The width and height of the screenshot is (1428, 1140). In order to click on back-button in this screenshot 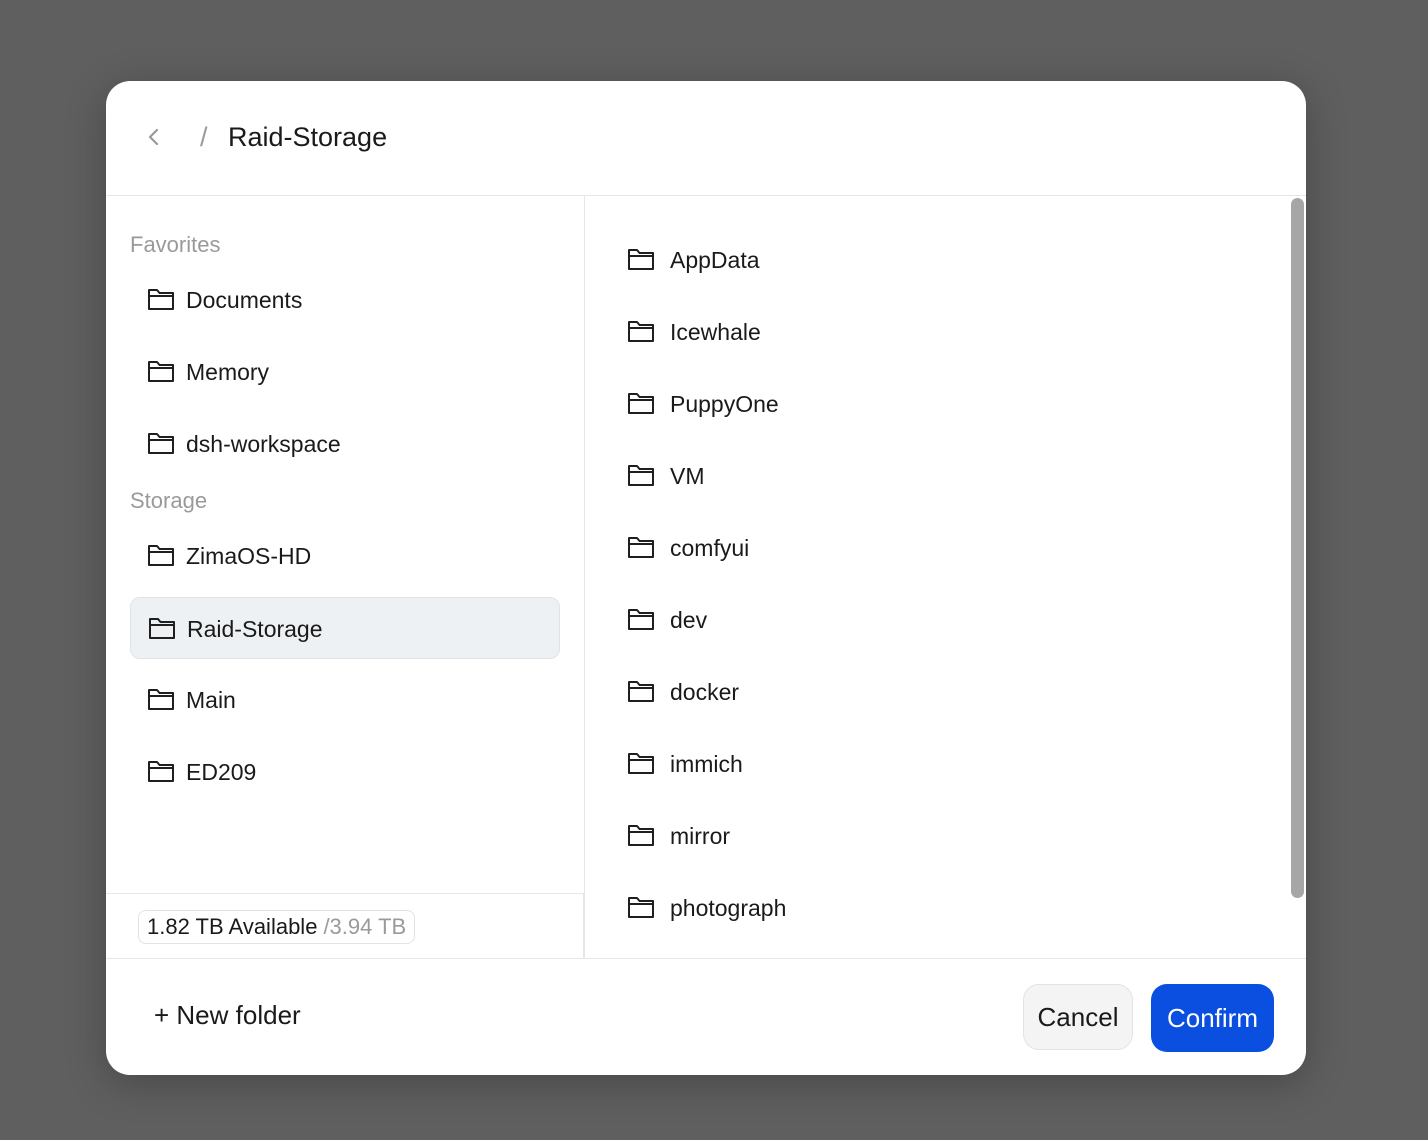, I will do `click(153, 137)`.